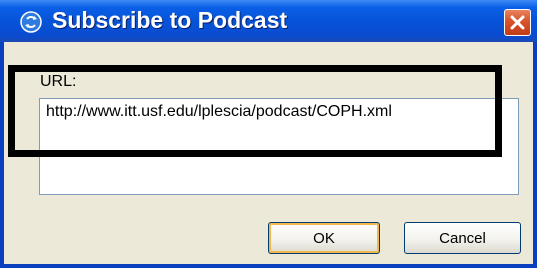 This screenshot has width=537, height=268. I want to click on close-icon, so click(517, 22).